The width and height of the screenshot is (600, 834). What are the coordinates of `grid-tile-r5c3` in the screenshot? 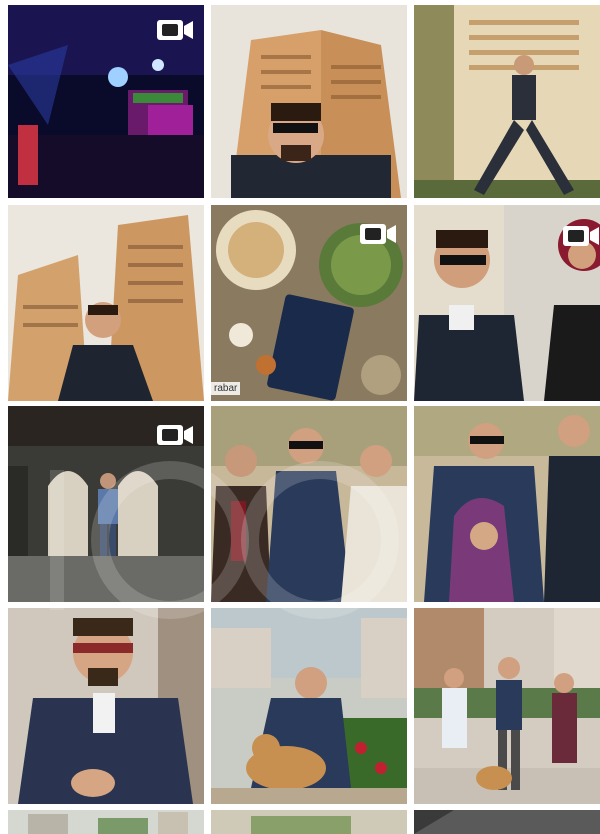 It's located at (507, 822).